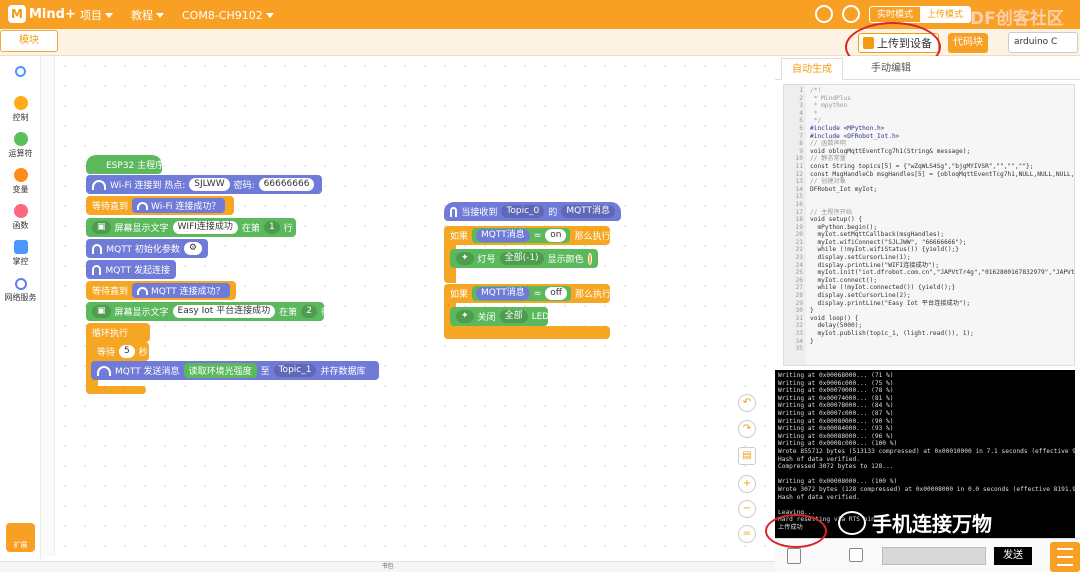  Describe the element at coordinates (523, 211) in the screenshot. I see `topic-dropdown: Topic_0` at that location.